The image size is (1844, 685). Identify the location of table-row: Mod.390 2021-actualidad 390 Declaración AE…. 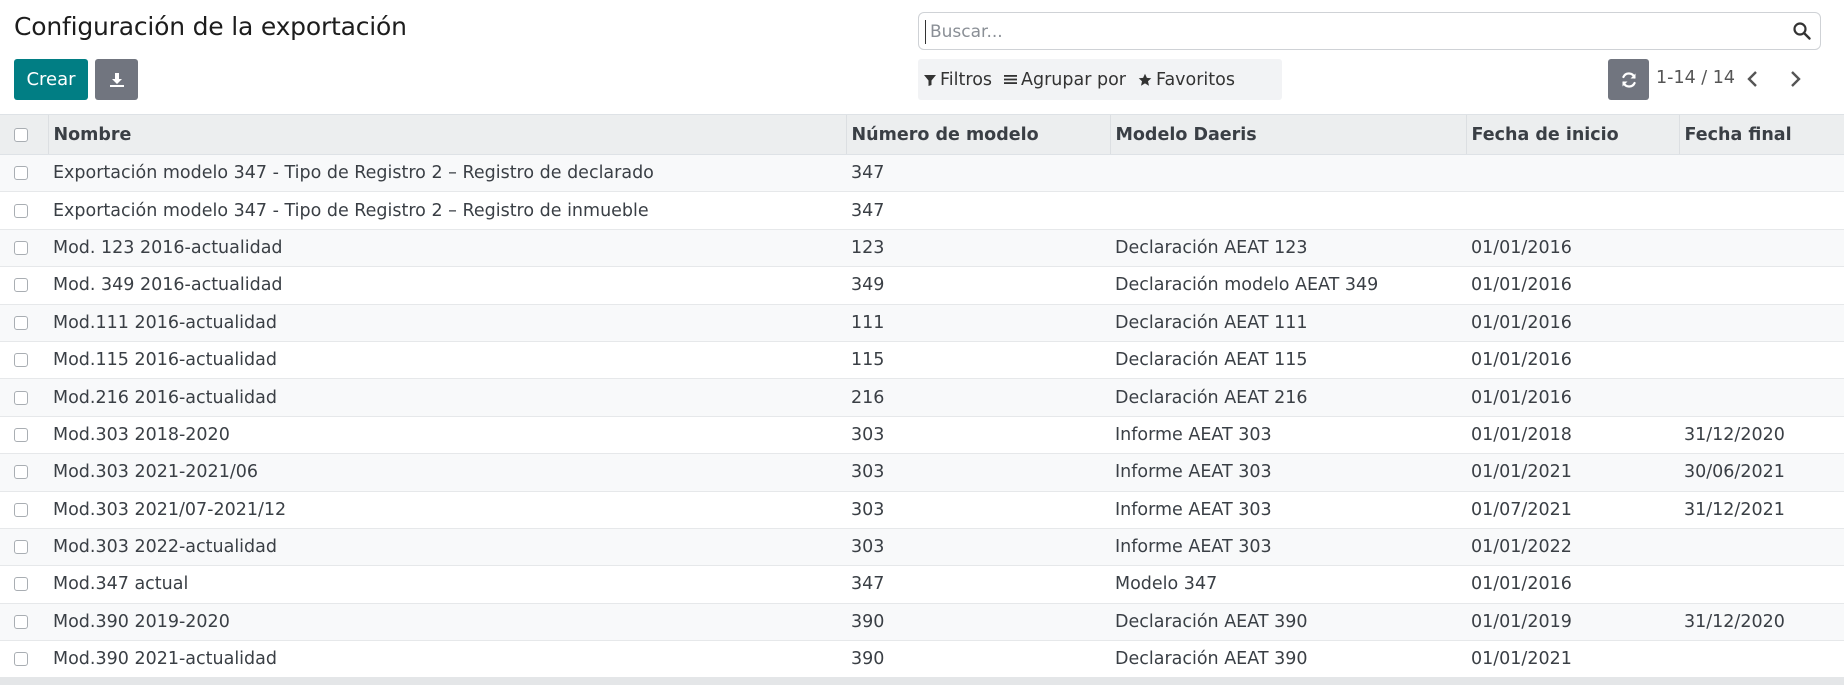
(922, 659).